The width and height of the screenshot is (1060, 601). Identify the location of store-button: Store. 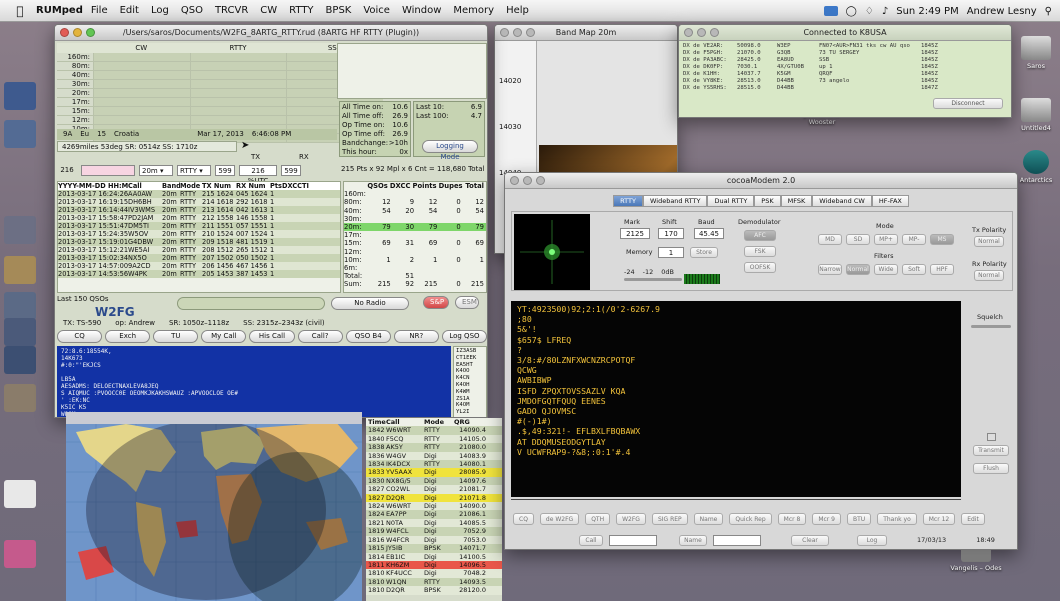
(704, 252).